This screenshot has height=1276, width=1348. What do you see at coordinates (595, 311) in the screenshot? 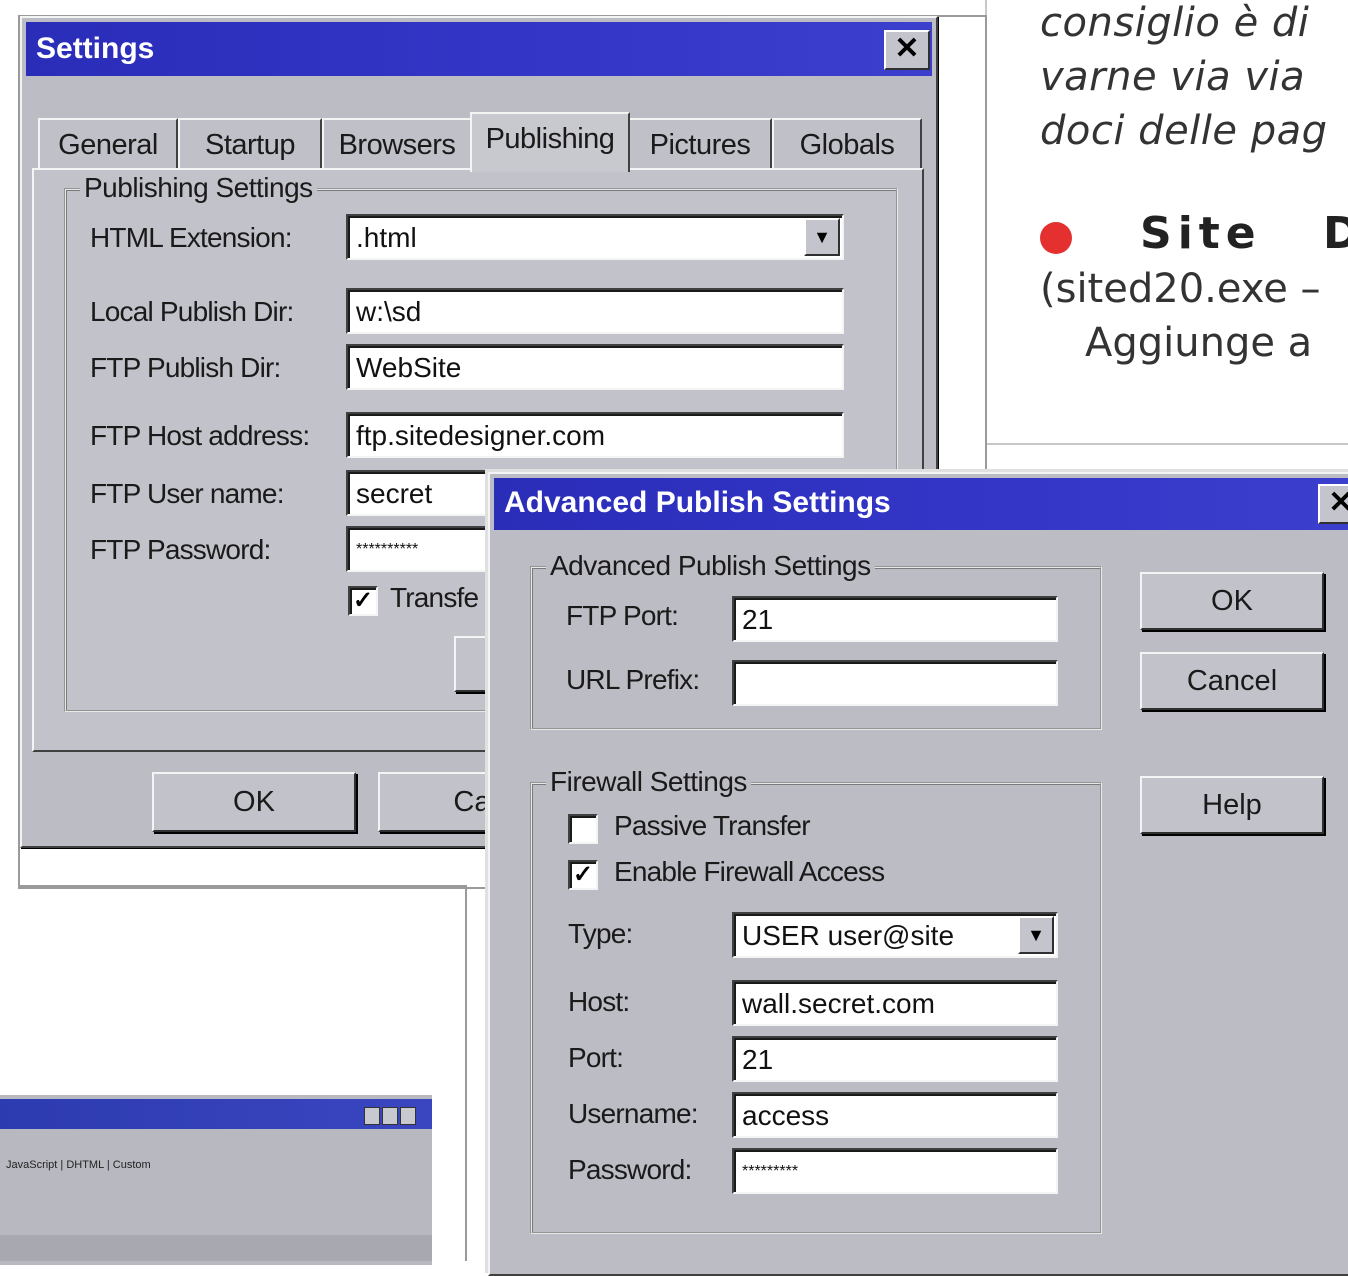
I see `local-publish-dir-field: w:\sd` at bounding box center [595, 311].